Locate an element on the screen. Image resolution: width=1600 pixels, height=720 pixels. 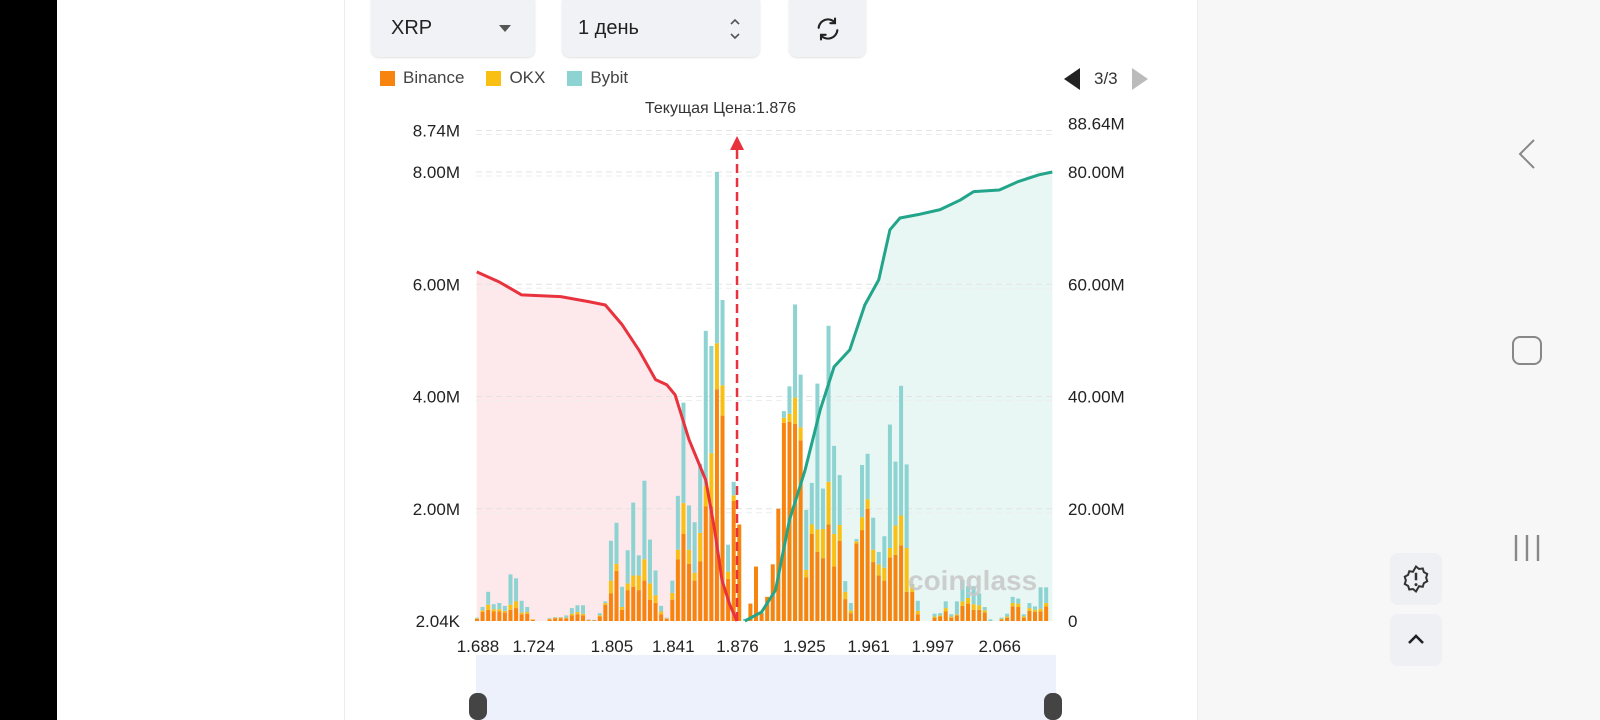
x-tick-label: 1.724 is located at coordinates (534, 646).